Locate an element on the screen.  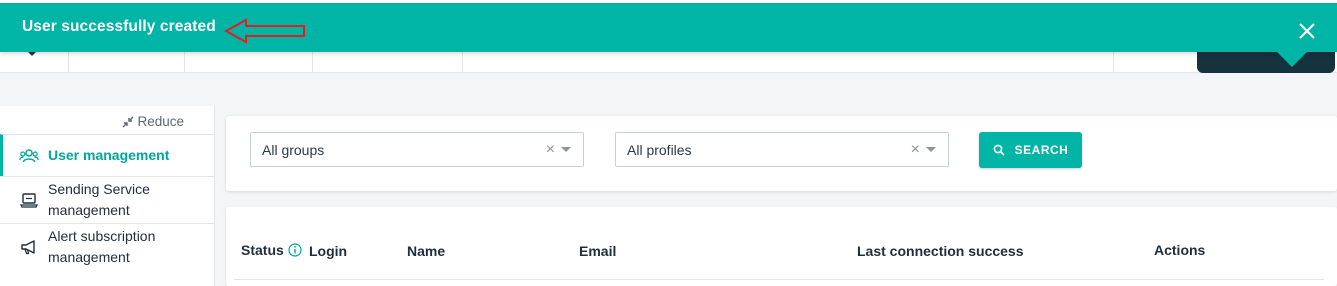
search-icon is located at coordinates (999, 150).